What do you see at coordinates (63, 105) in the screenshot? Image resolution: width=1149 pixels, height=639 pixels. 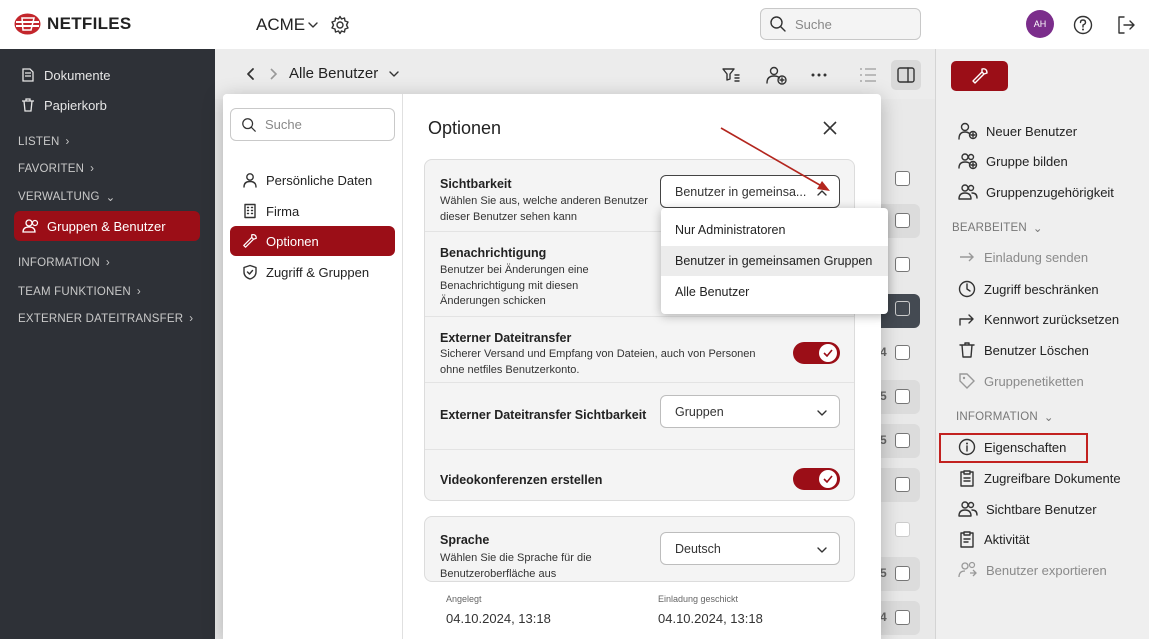 I see `sidebar-item-papierkorb: Papierkorb` at bounding box center [63, 105].